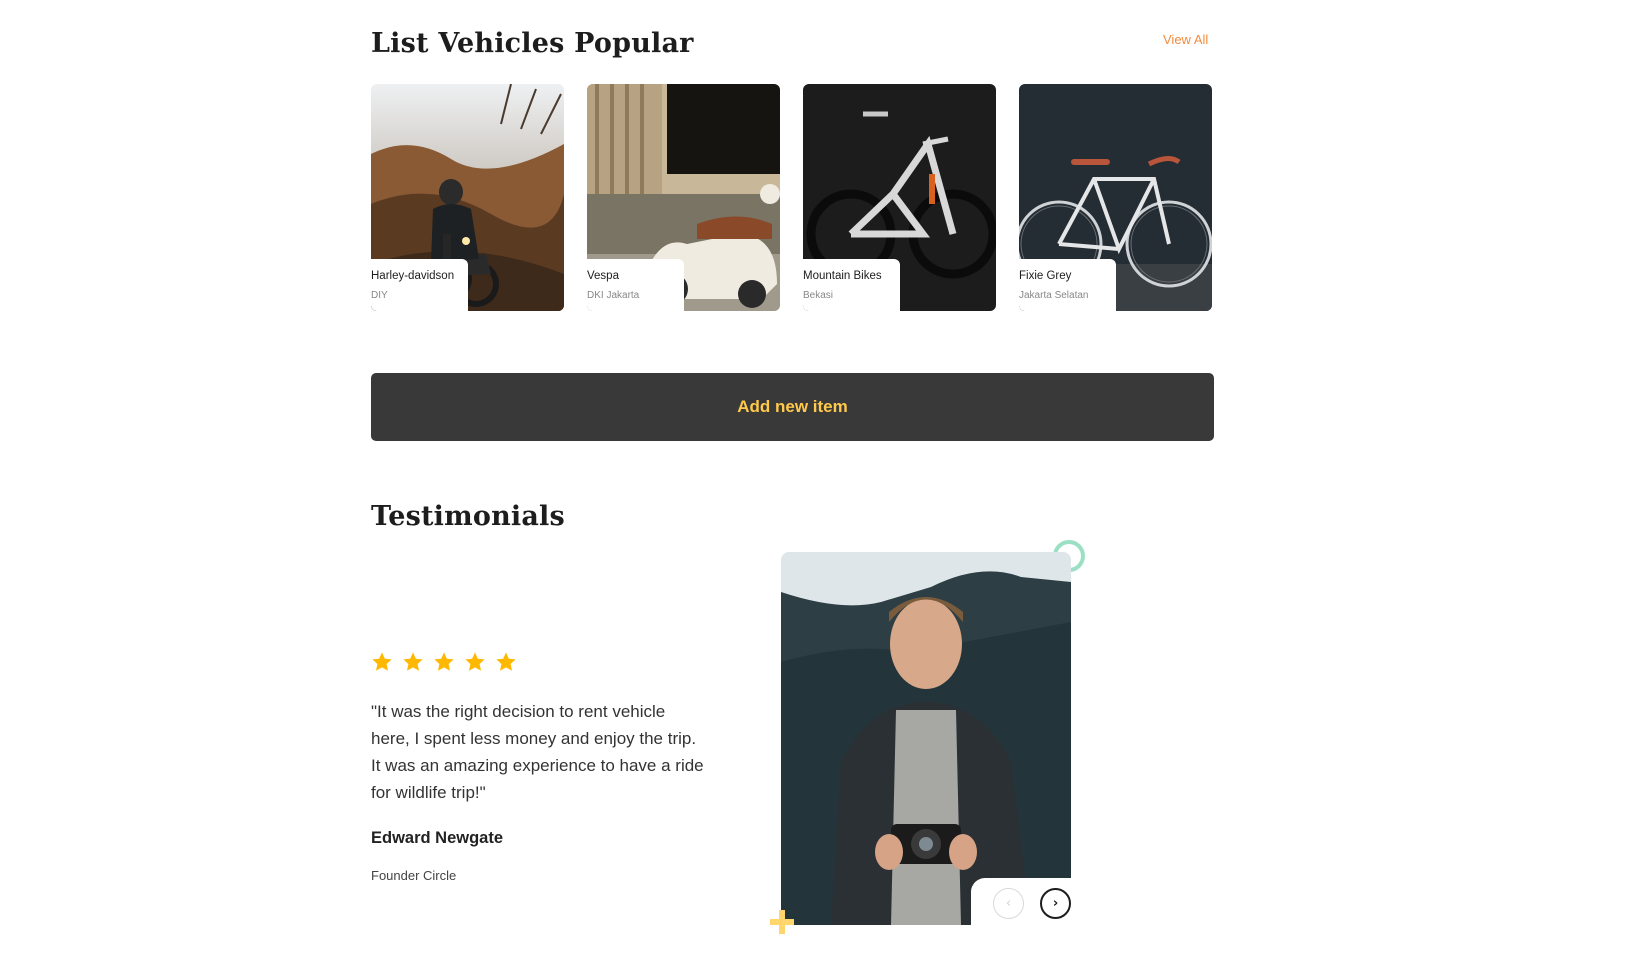 The width and height of the screenshot is (1625, 970). I want to click on vehicle-label: Vespa DKI Jakarta, so click(635, 285).